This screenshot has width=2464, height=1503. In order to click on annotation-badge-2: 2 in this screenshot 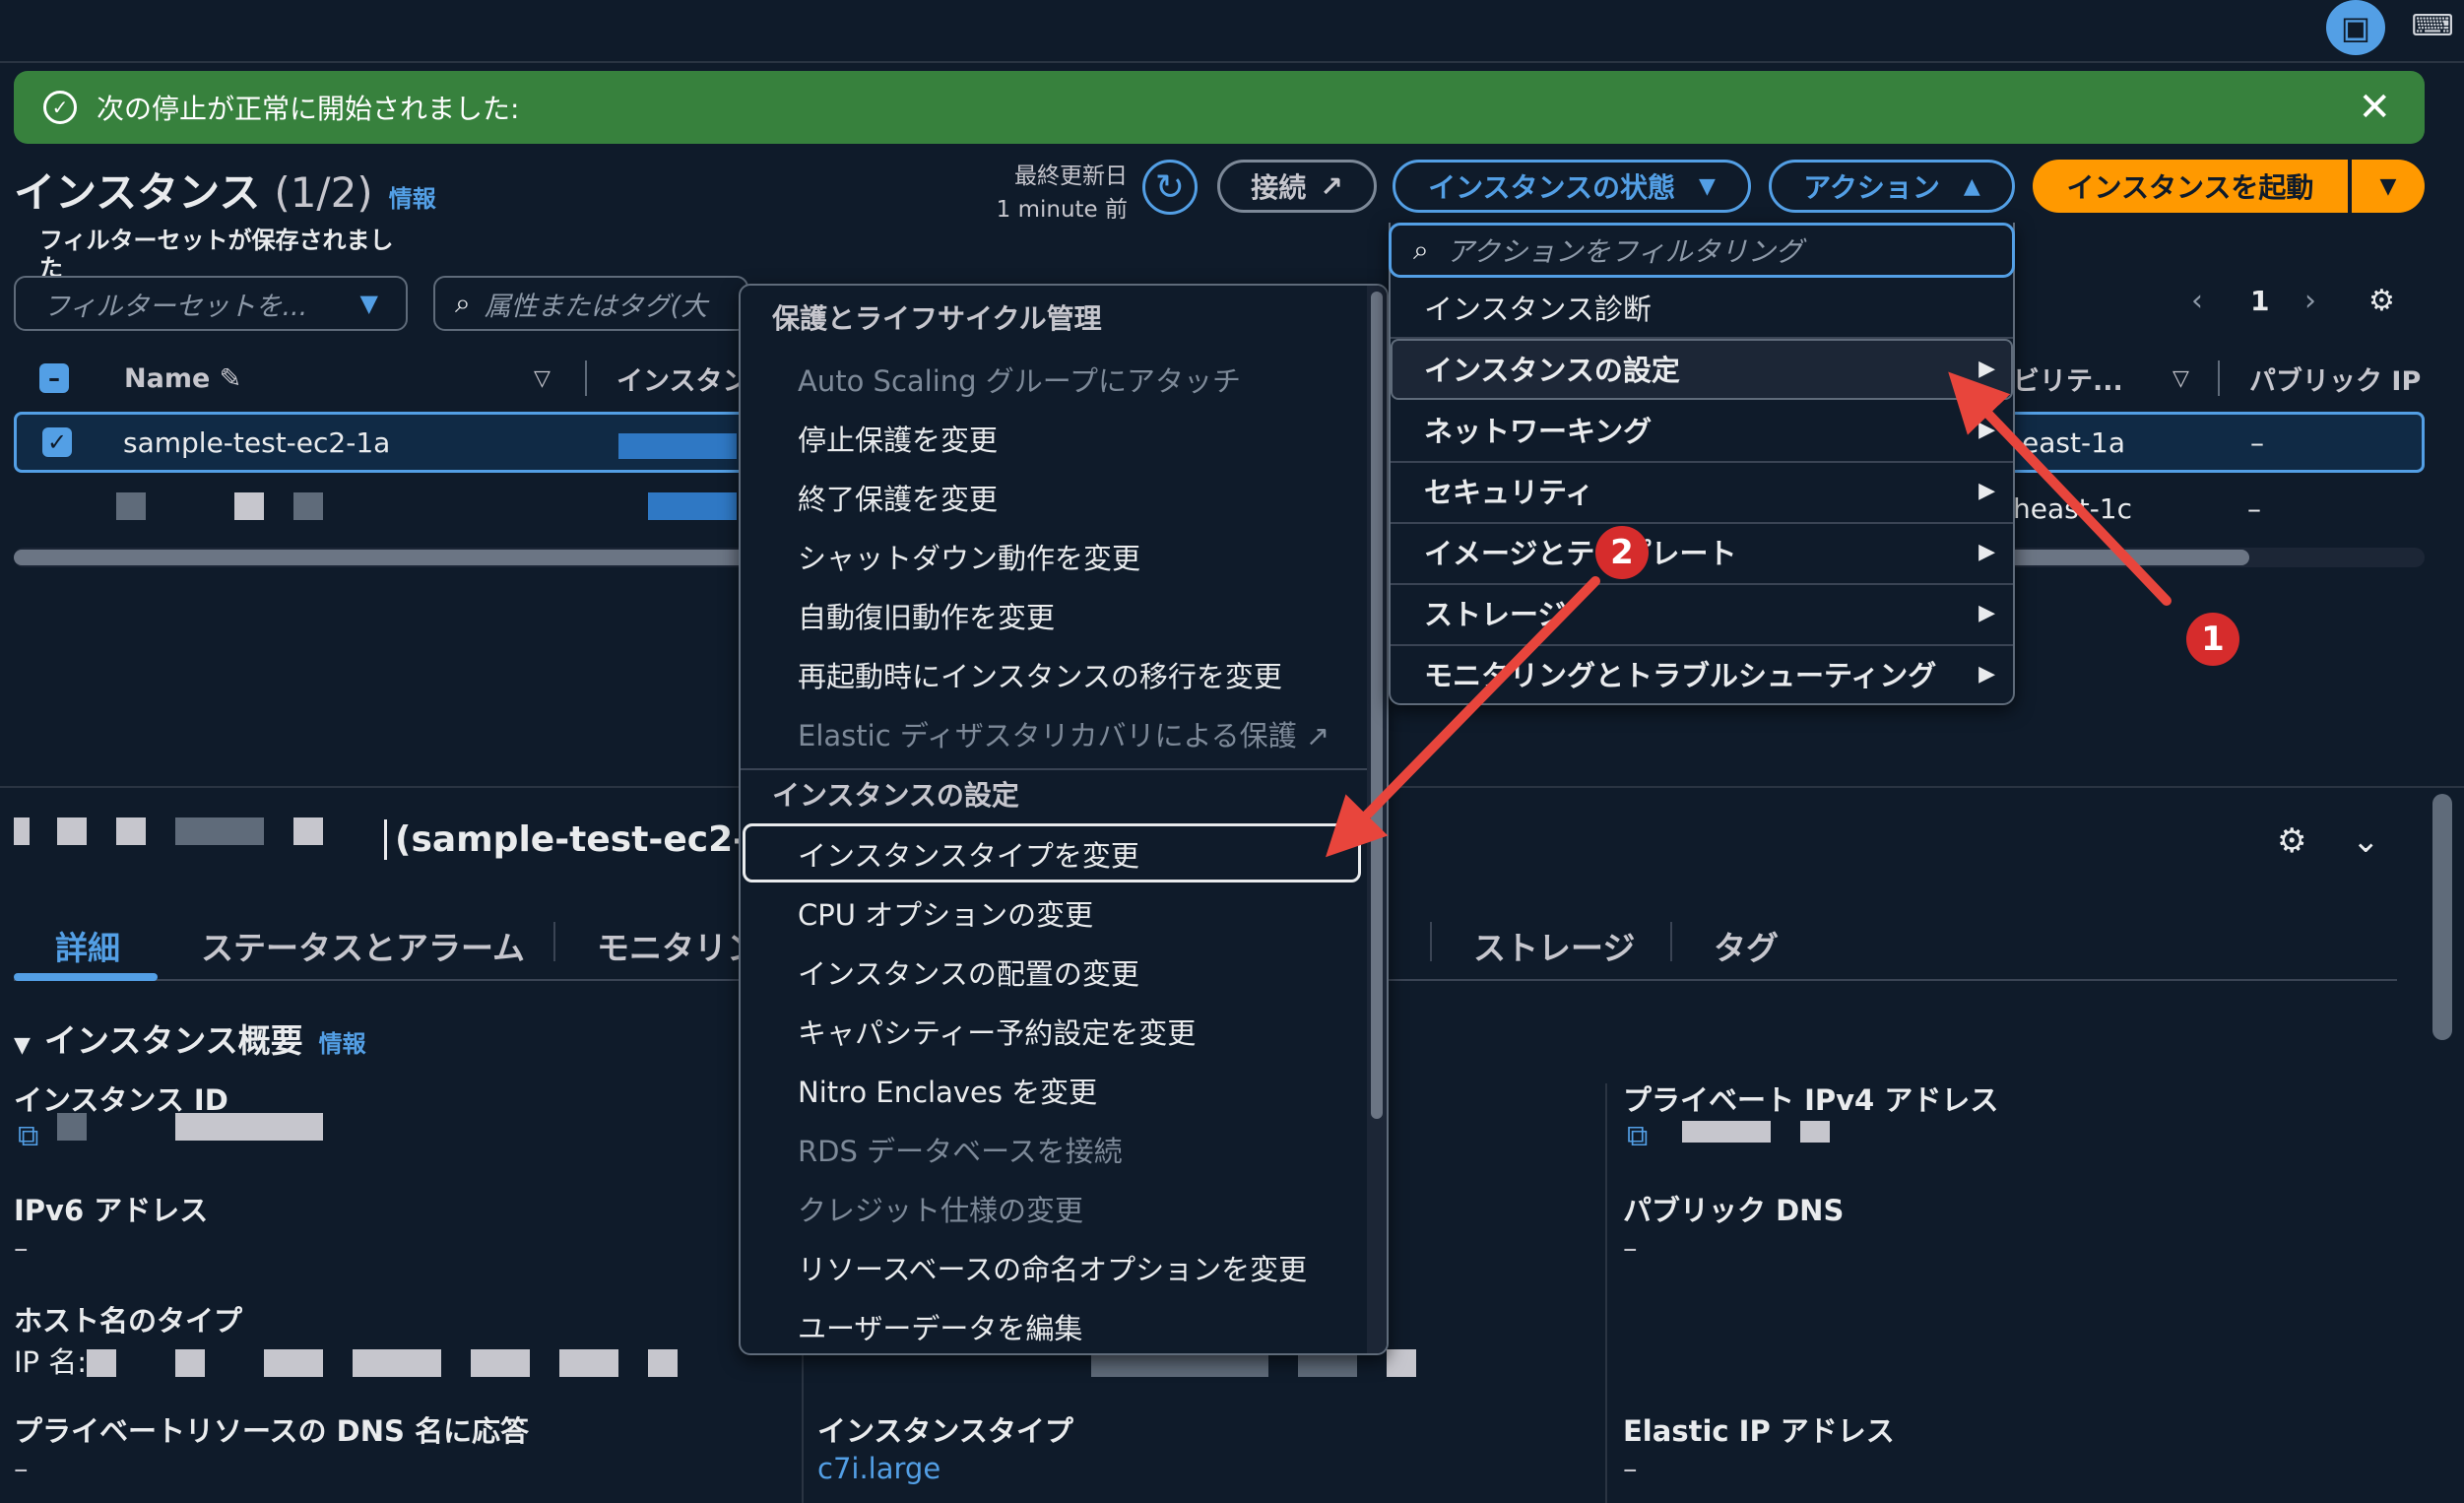, I will do `click(1622, 552)`.